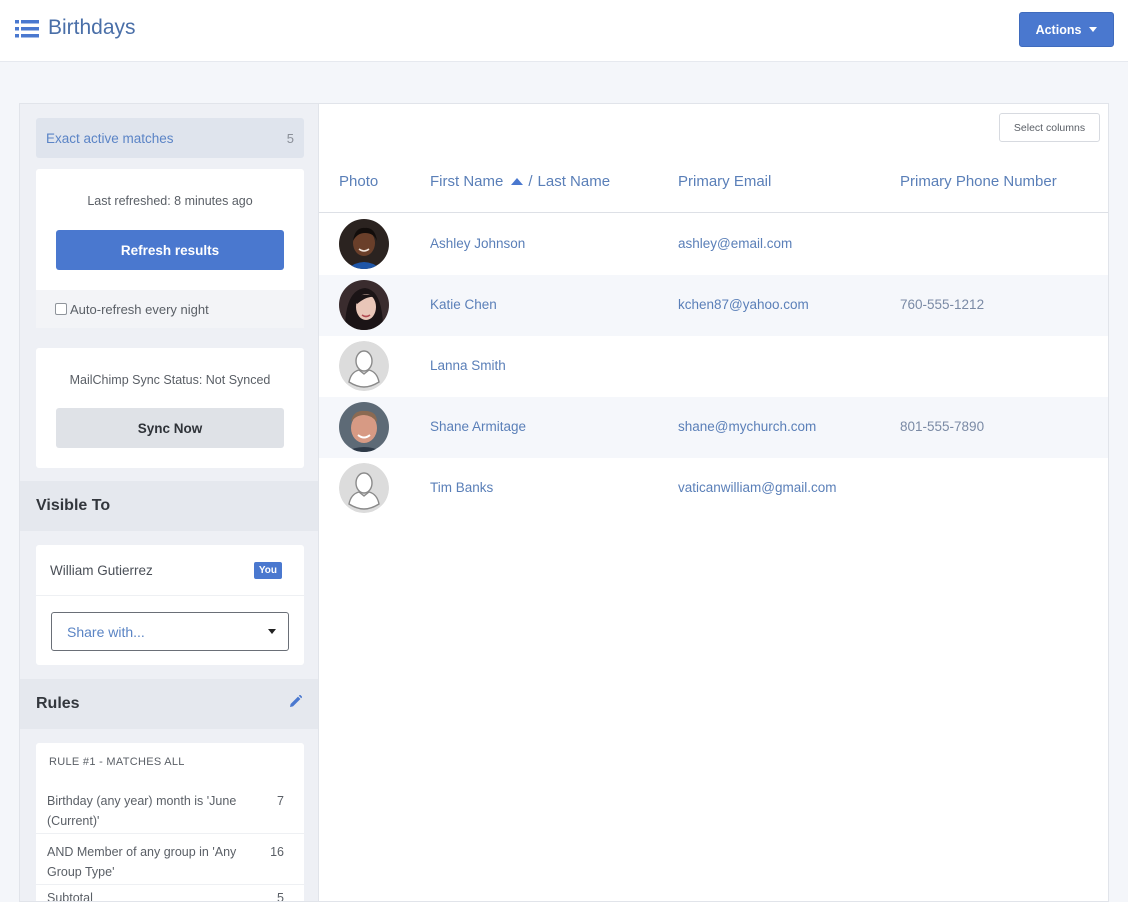  Describe the element at coordinates (277, 852) in the screenshot. I see `rule-count: 16` at that location.